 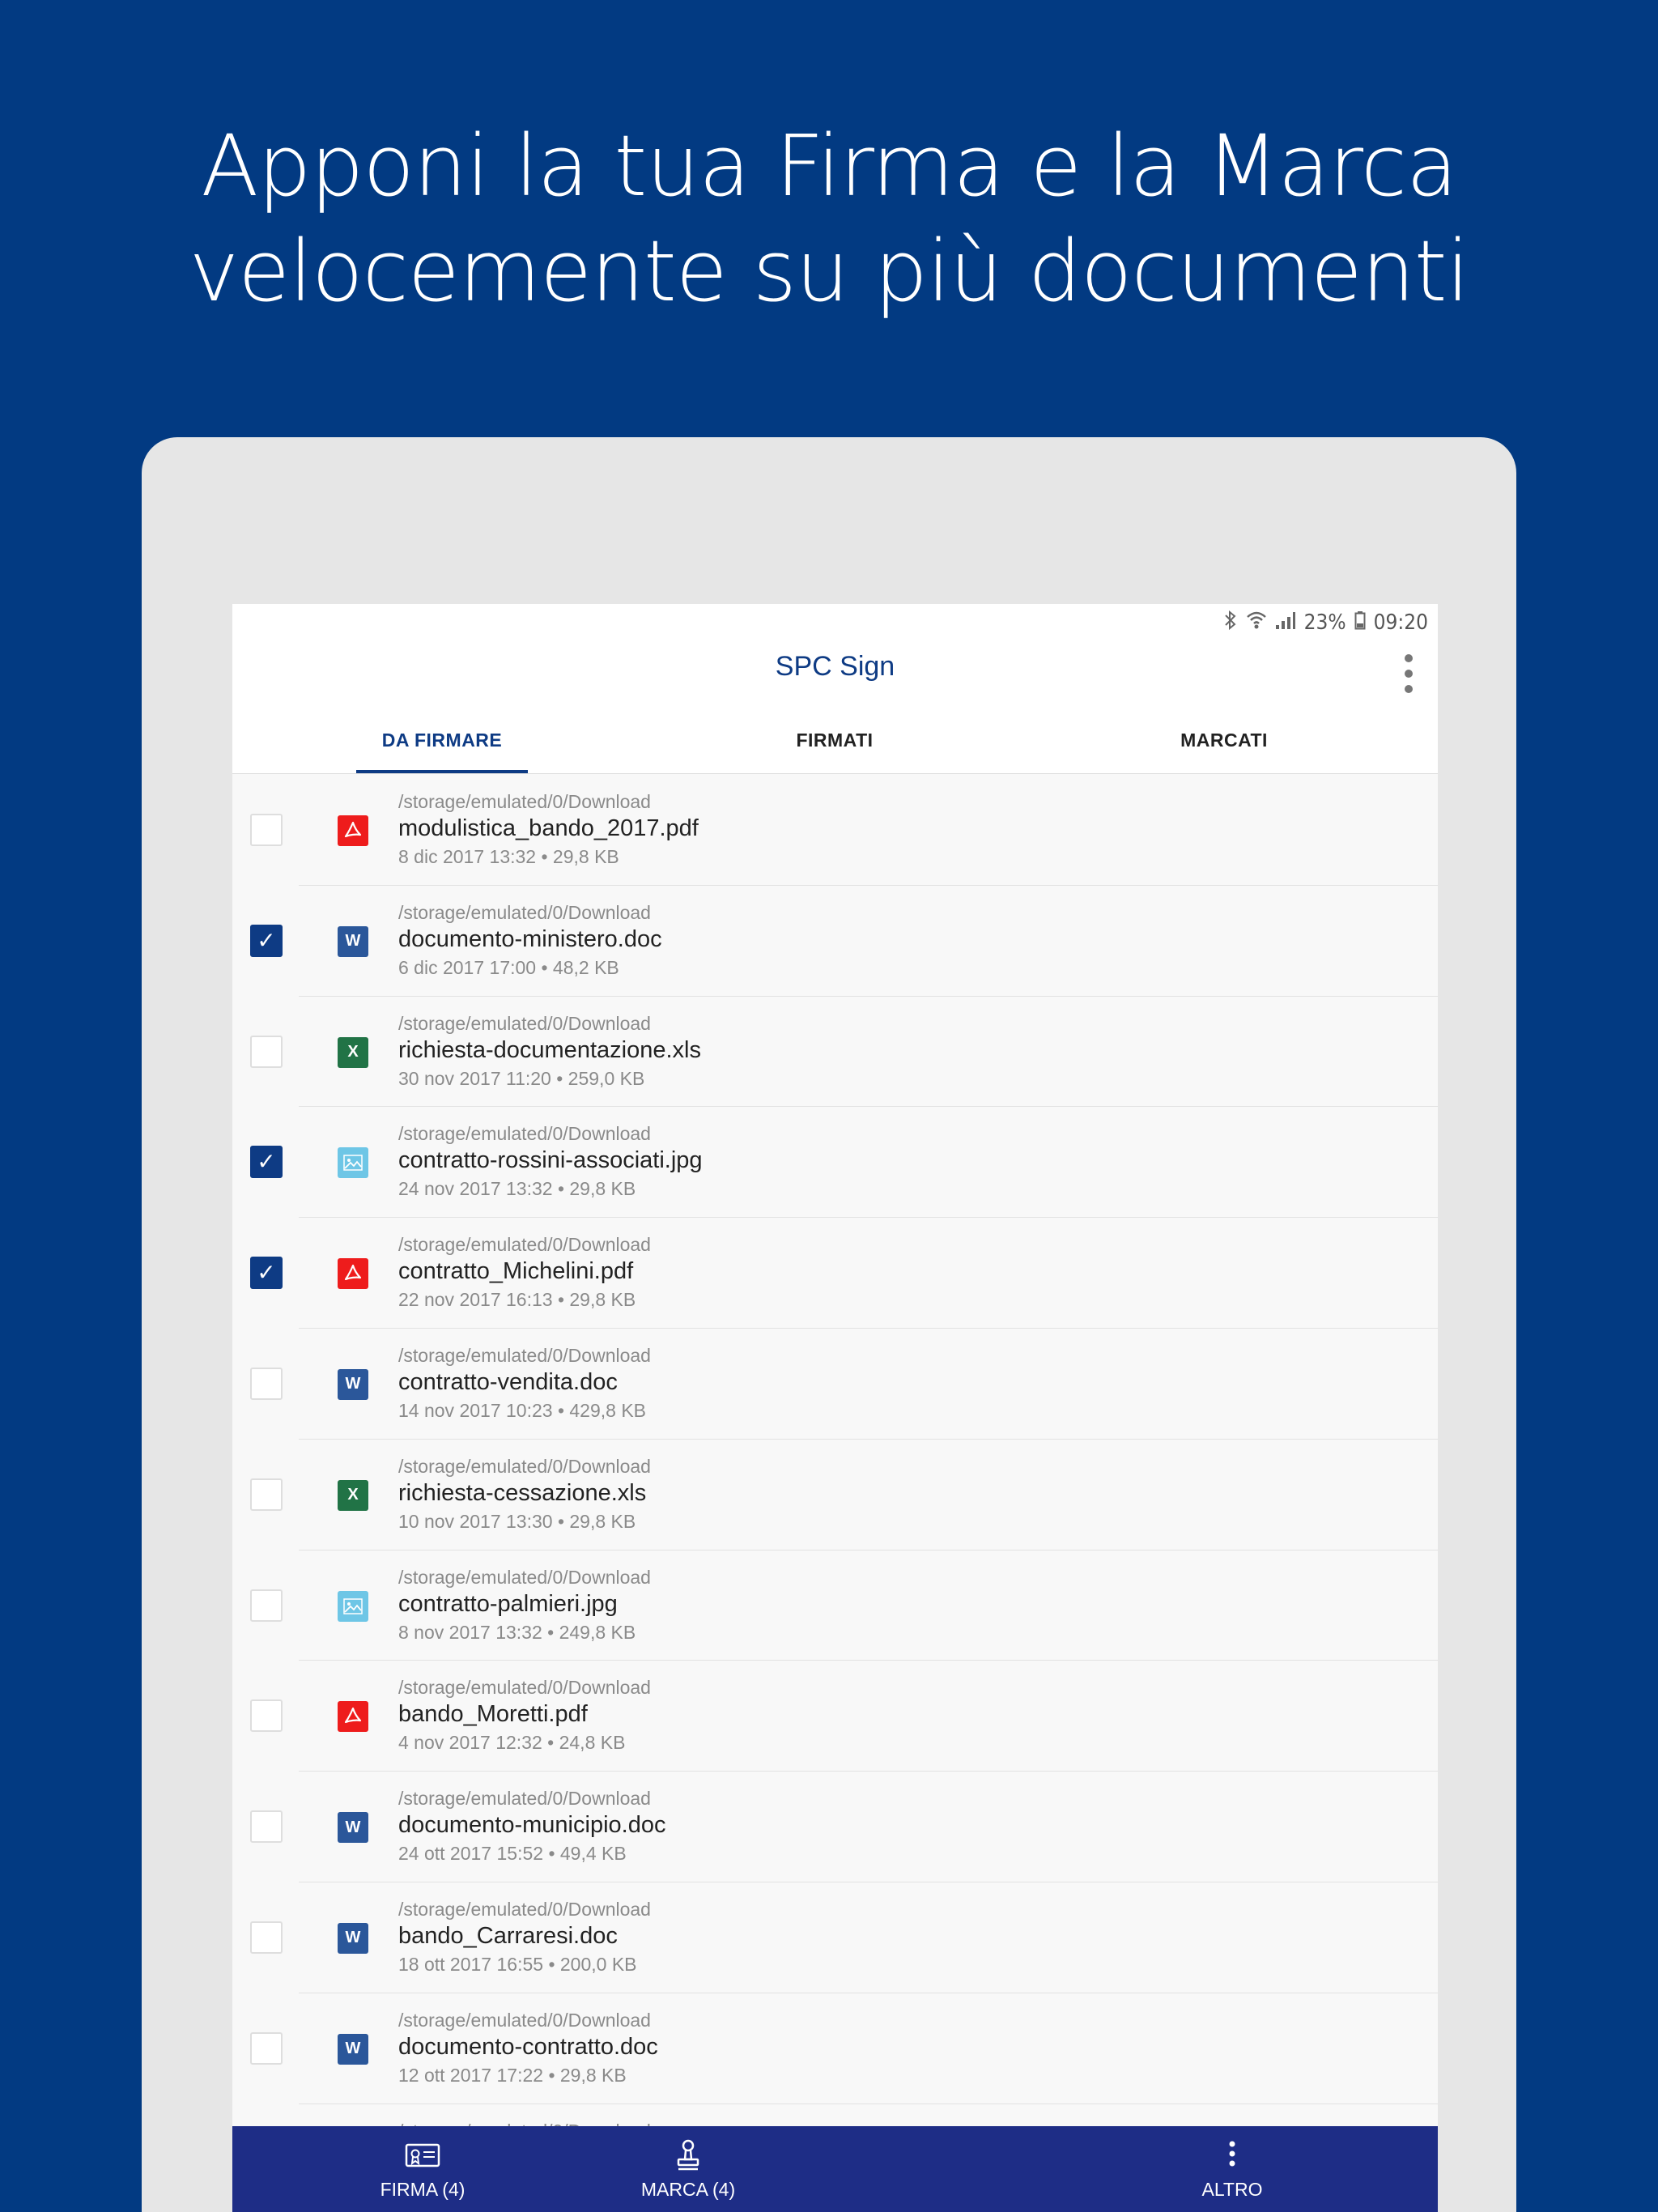 I want to click on tab-firmati: FIRMATI, so click(x=834, y=740).